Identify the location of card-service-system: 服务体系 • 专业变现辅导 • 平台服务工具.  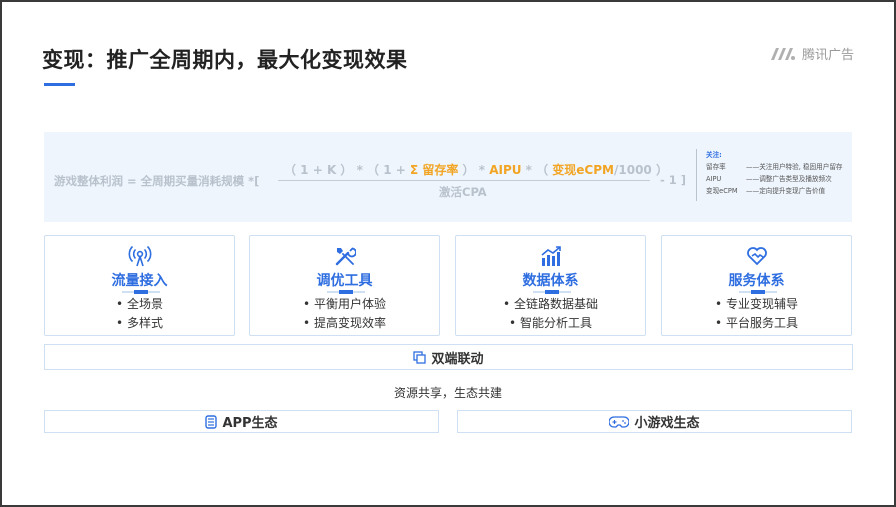
(756, 285).